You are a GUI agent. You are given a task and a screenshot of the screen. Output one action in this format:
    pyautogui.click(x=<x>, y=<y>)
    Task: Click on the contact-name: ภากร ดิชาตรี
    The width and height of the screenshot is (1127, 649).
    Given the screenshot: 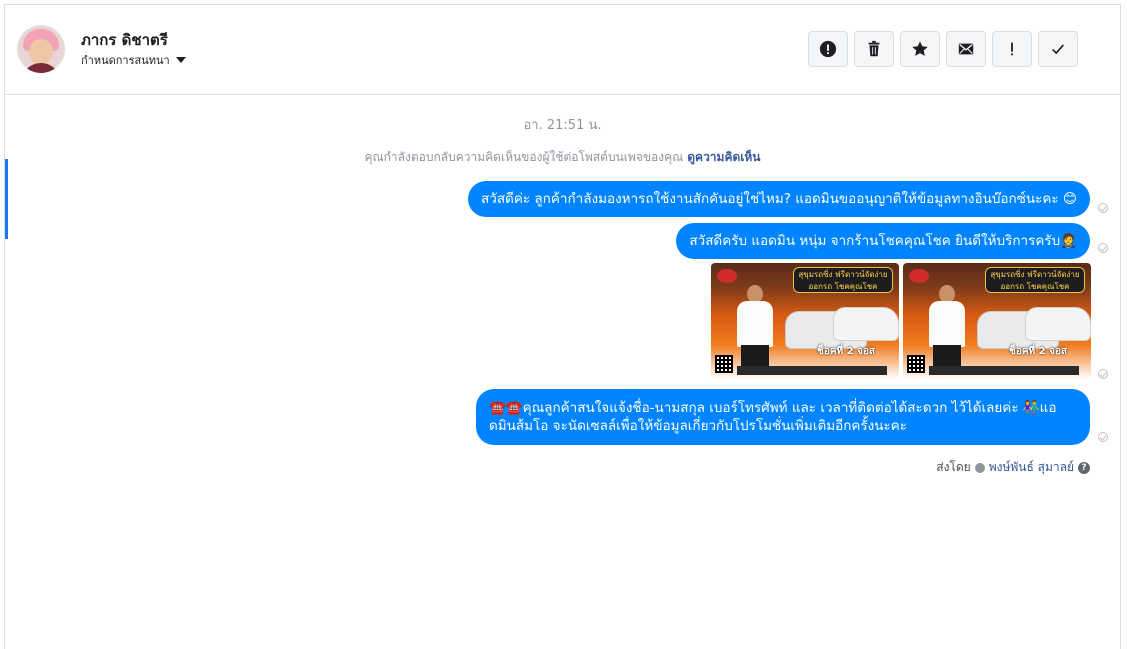 What is the action you would take?
    pyautogui.click(x=124, y=40)
    